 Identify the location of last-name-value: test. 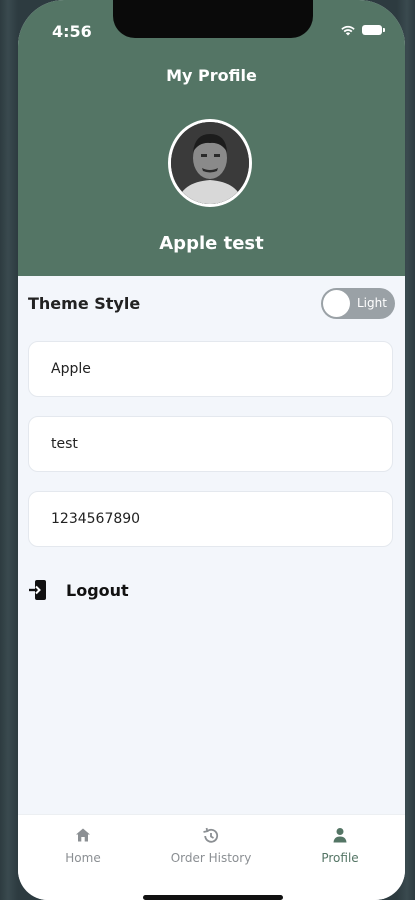
(64, 444).